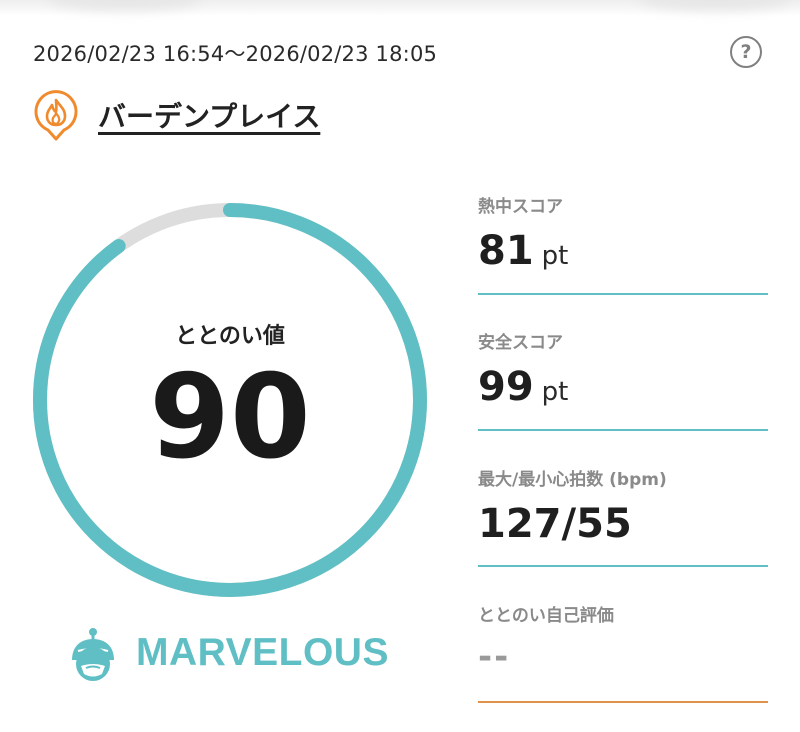  What do you see at coordinates (235, 54) in the screenshot?
I see `session-date-range: 2026/02/23 16:54～2026/02/23 18:05` at bounding box center [235, 54].